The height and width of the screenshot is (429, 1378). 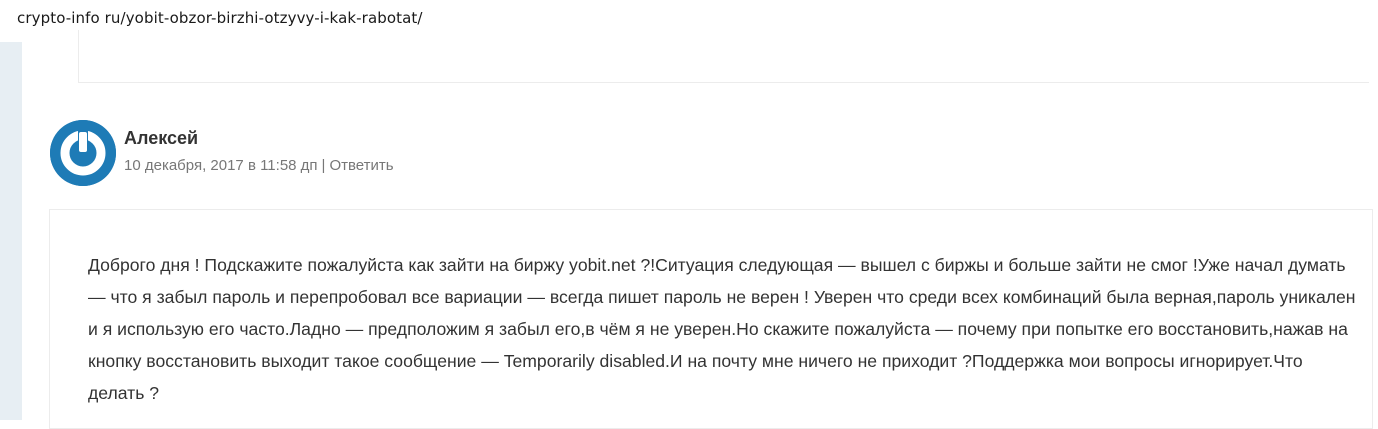 I want to click on comment-meta: 10 декабря, 2017 в 11:58 дп | Ответить, so click(x=259, y=165).